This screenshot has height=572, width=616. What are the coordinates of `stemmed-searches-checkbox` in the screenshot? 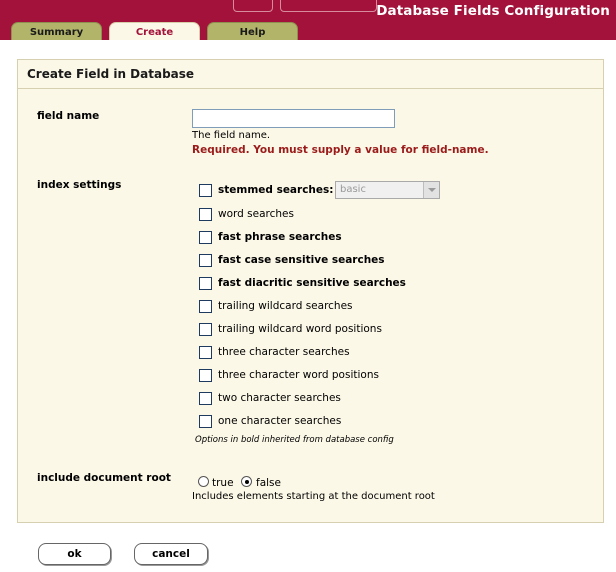 It's located at (205, 190).